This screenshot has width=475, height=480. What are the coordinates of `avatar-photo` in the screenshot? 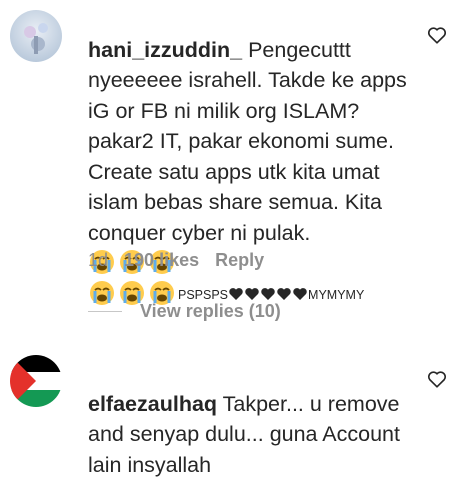 It's located at (36, 36).